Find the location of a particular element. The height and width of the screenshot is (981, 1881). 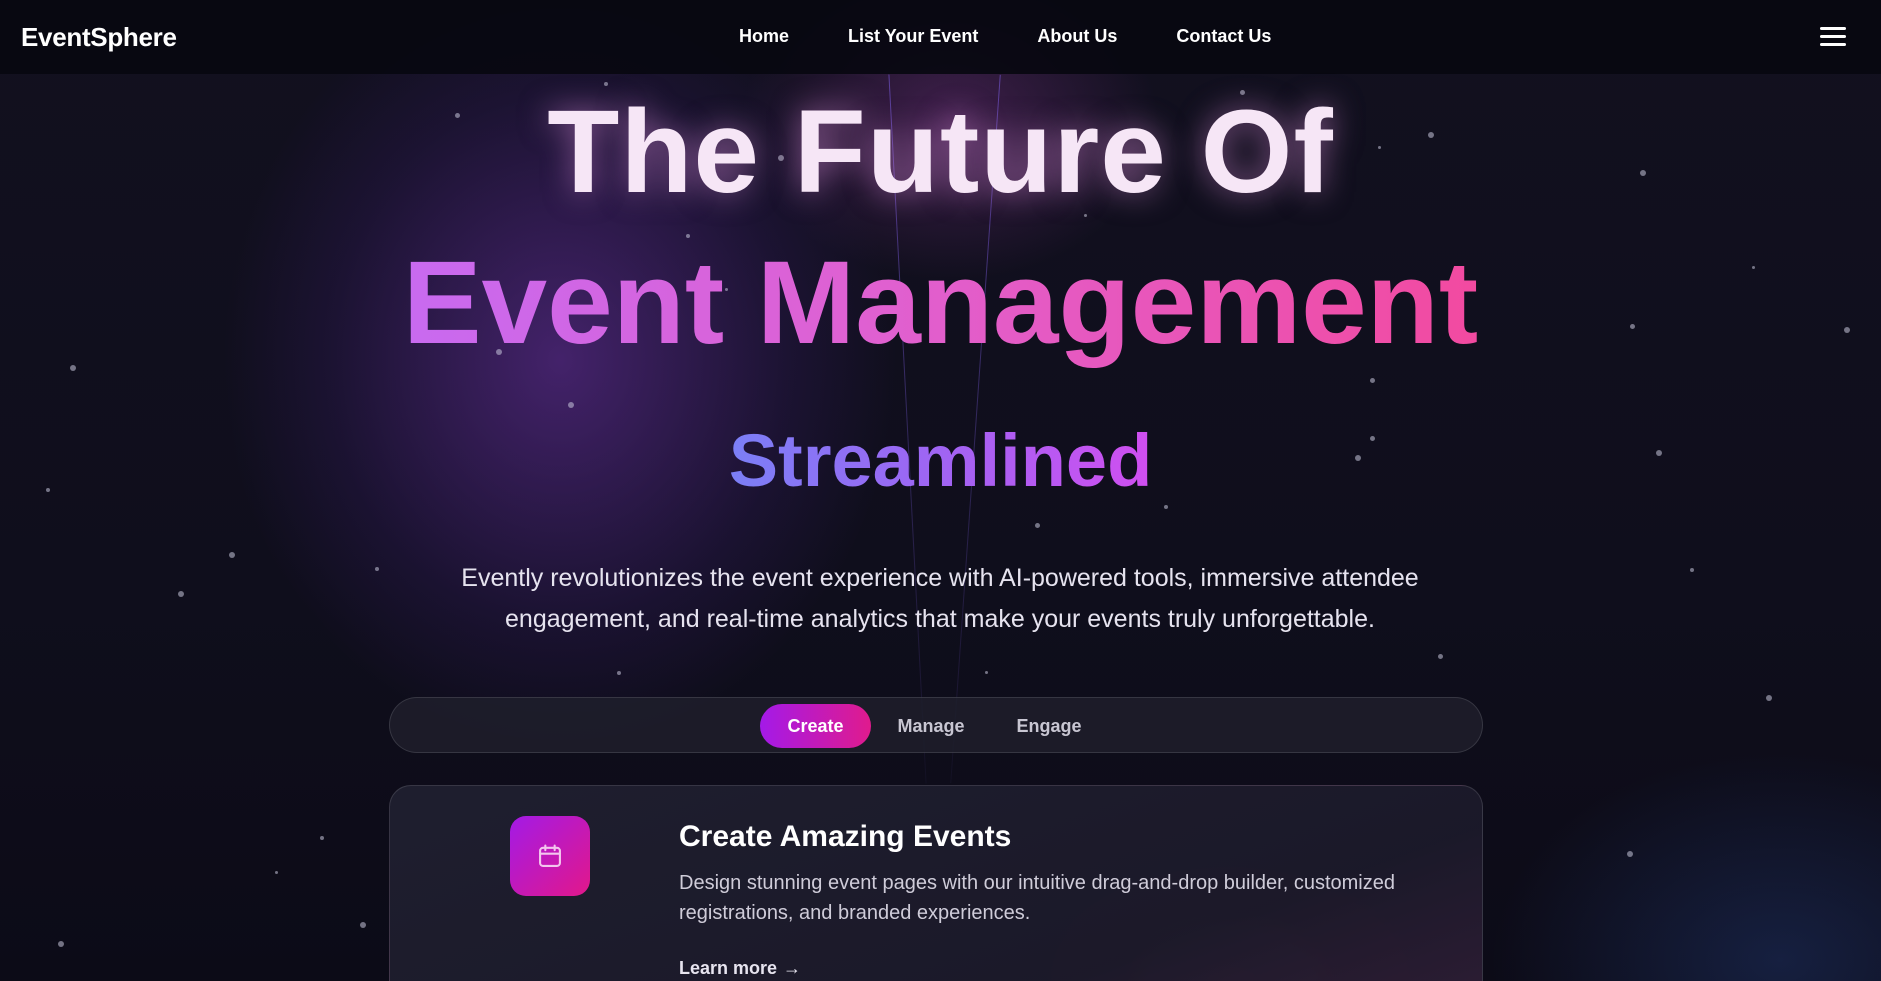

hero-heading-highlight: Event Management is located at coordinates (940, 303).